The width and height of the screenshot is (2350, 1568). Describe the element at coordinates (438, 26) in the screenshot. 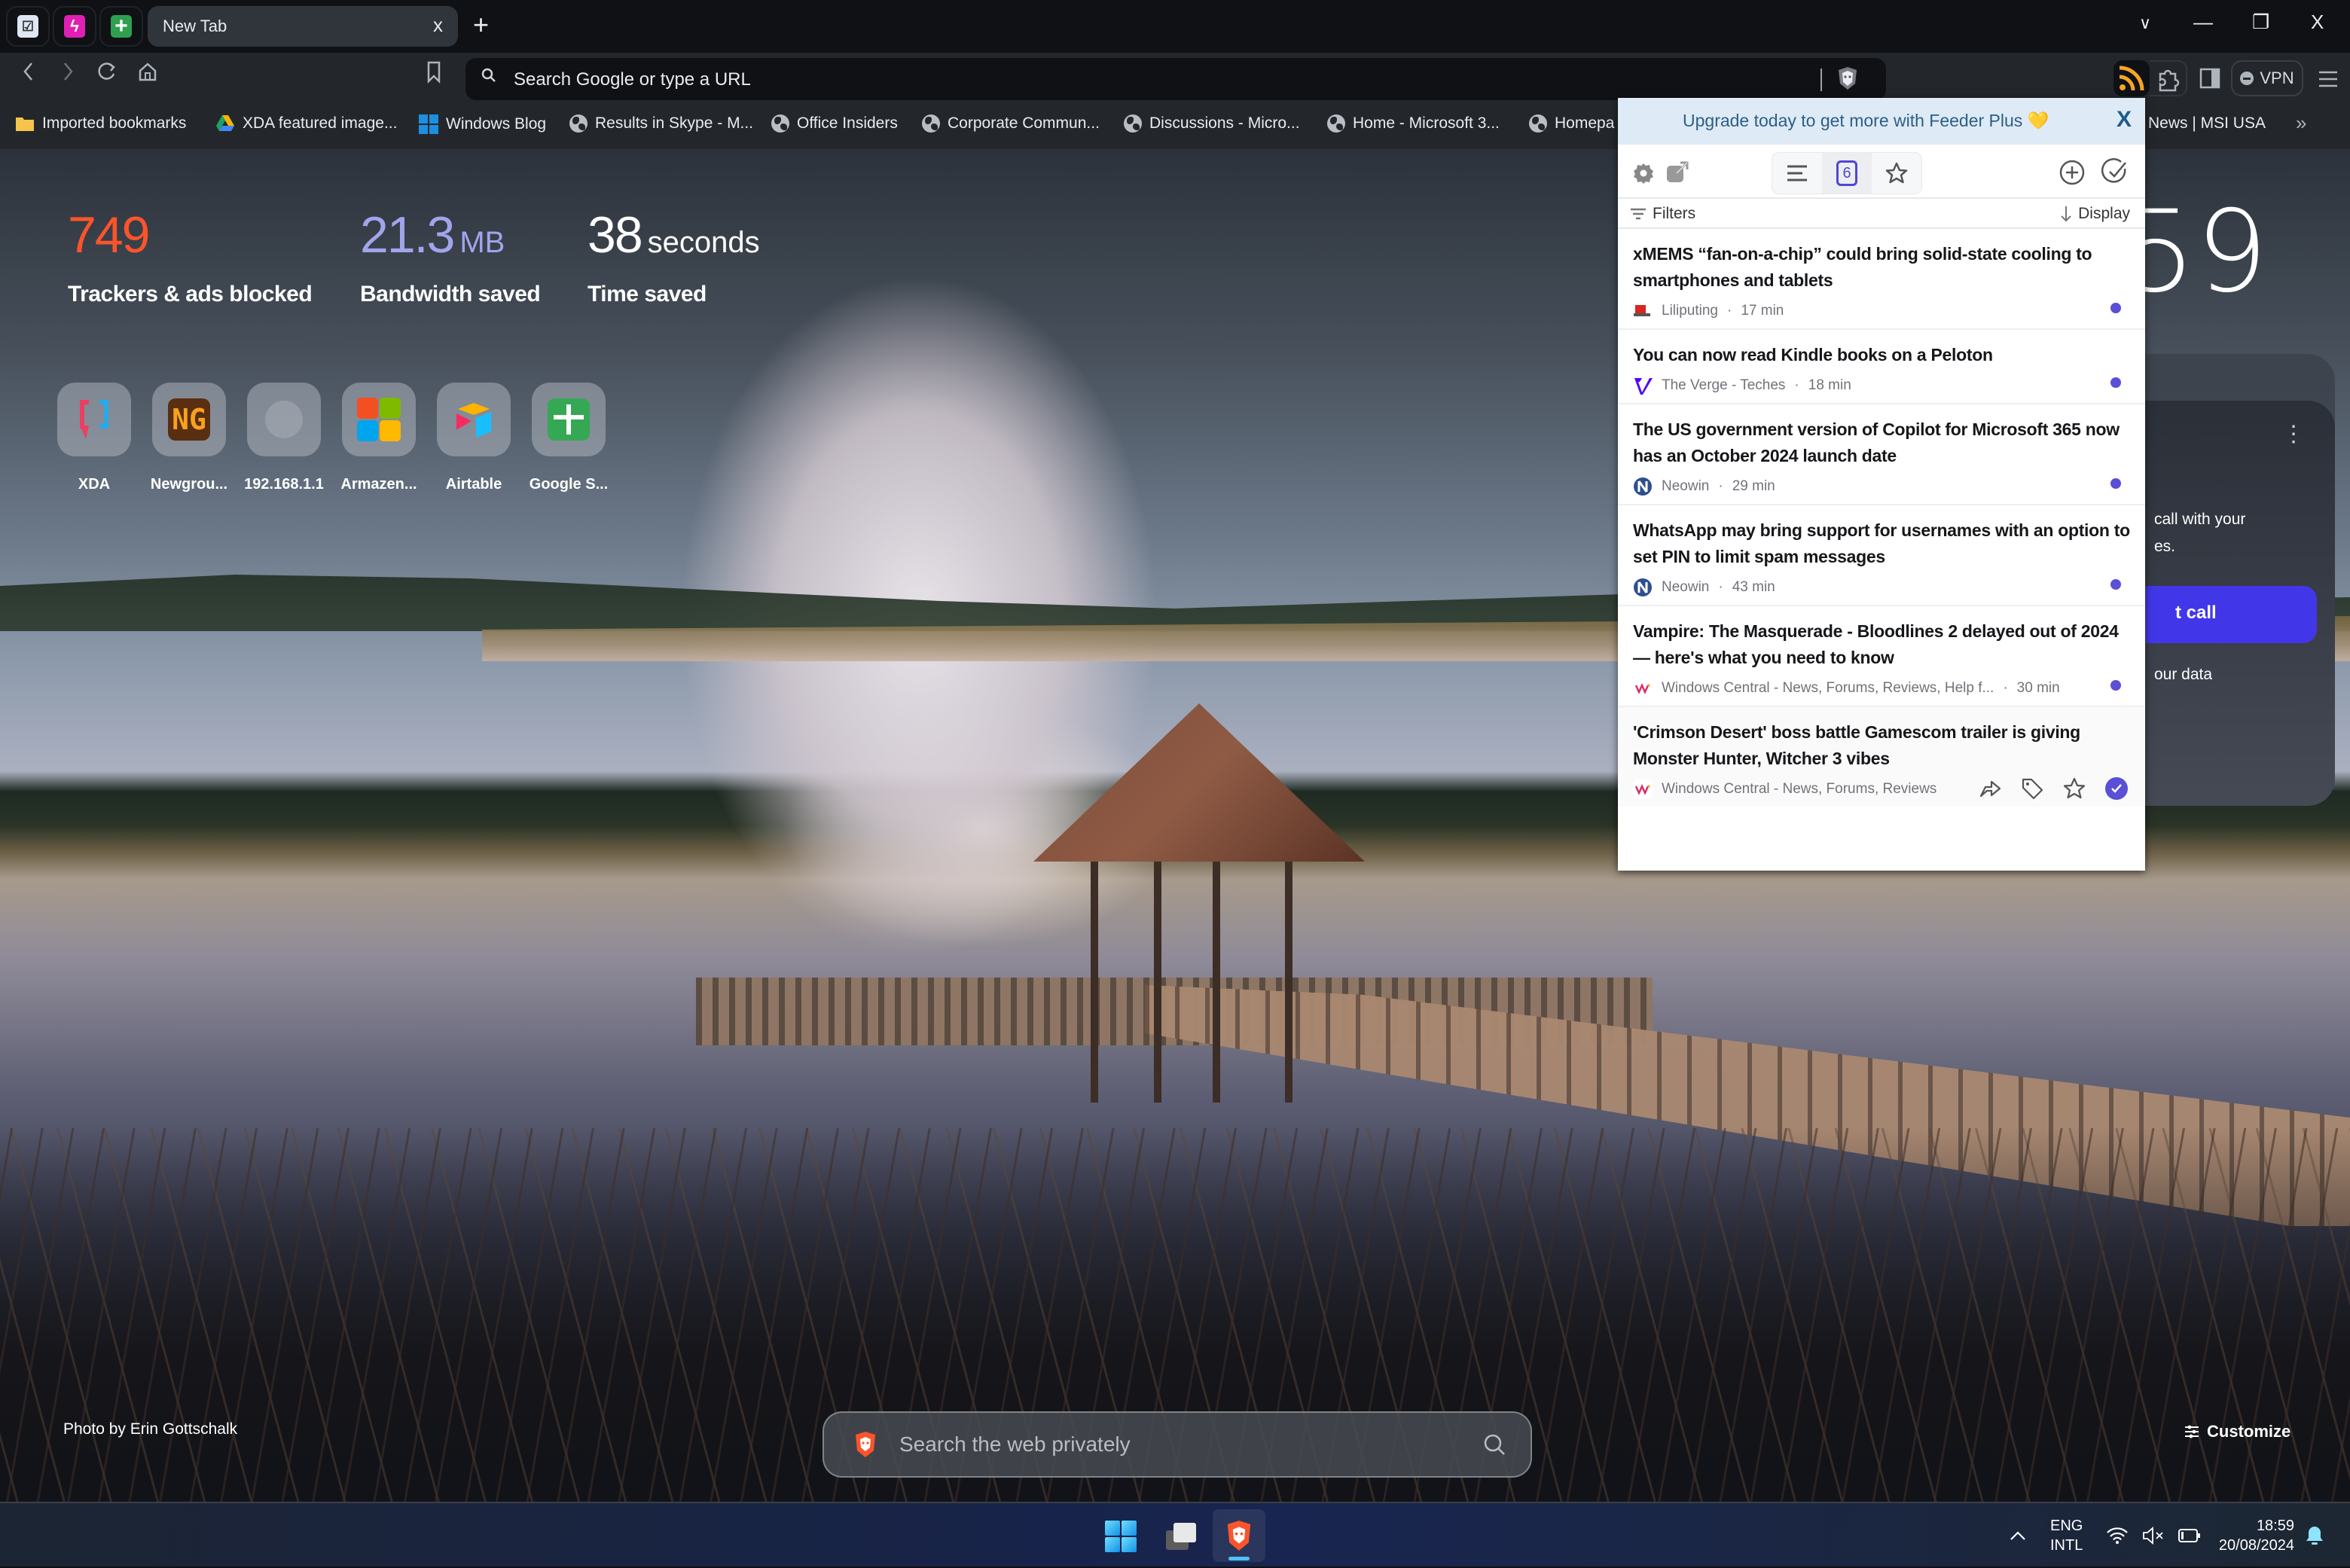

I see `tab-close-button: x` at that location.